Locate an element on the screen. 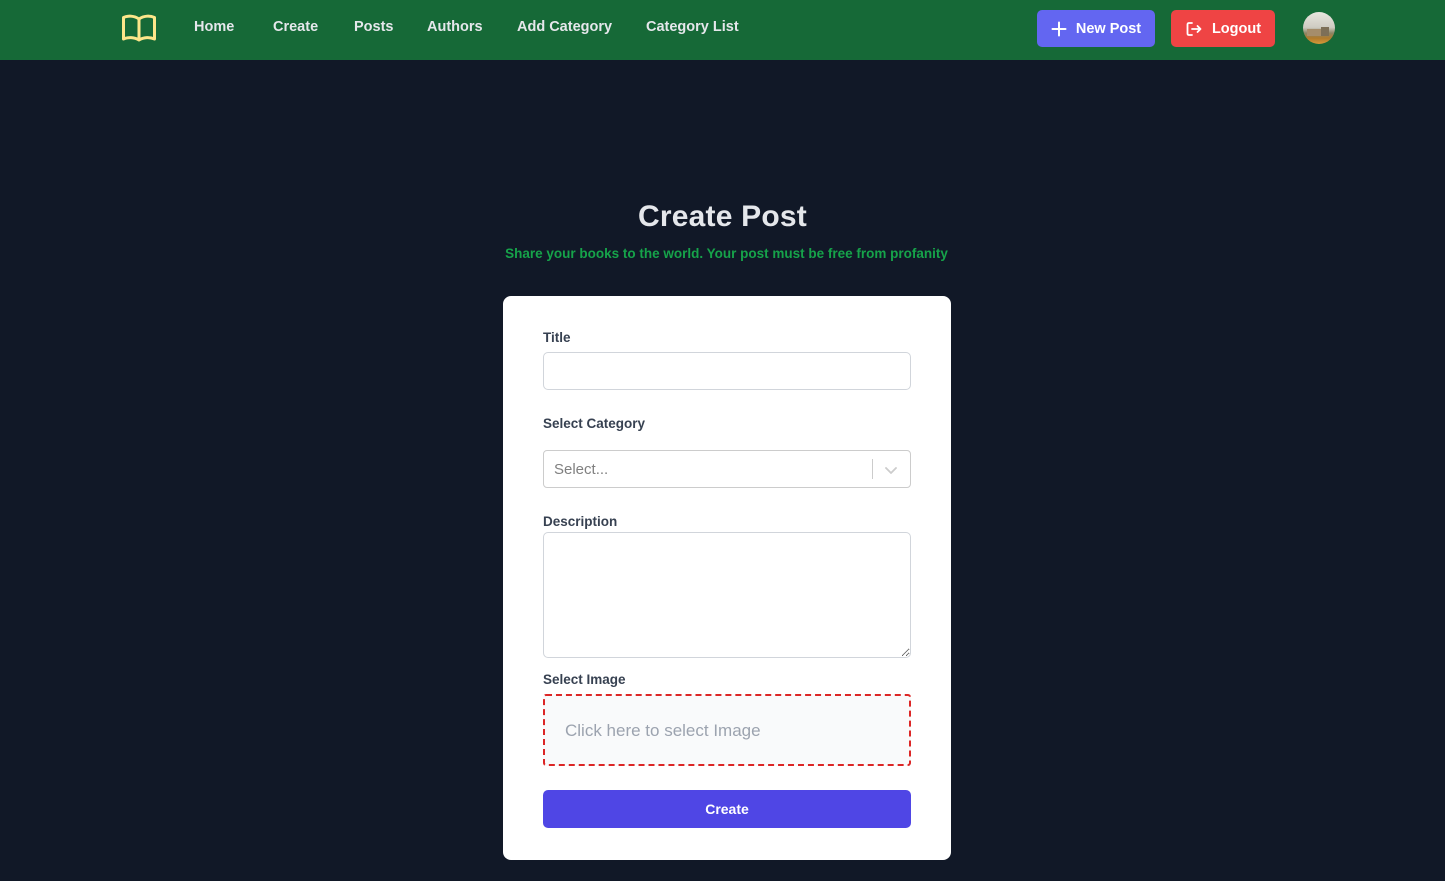 This screenshot has width=1445, height=881. new-post-label: New Post is located at coordinates (1108, 28).